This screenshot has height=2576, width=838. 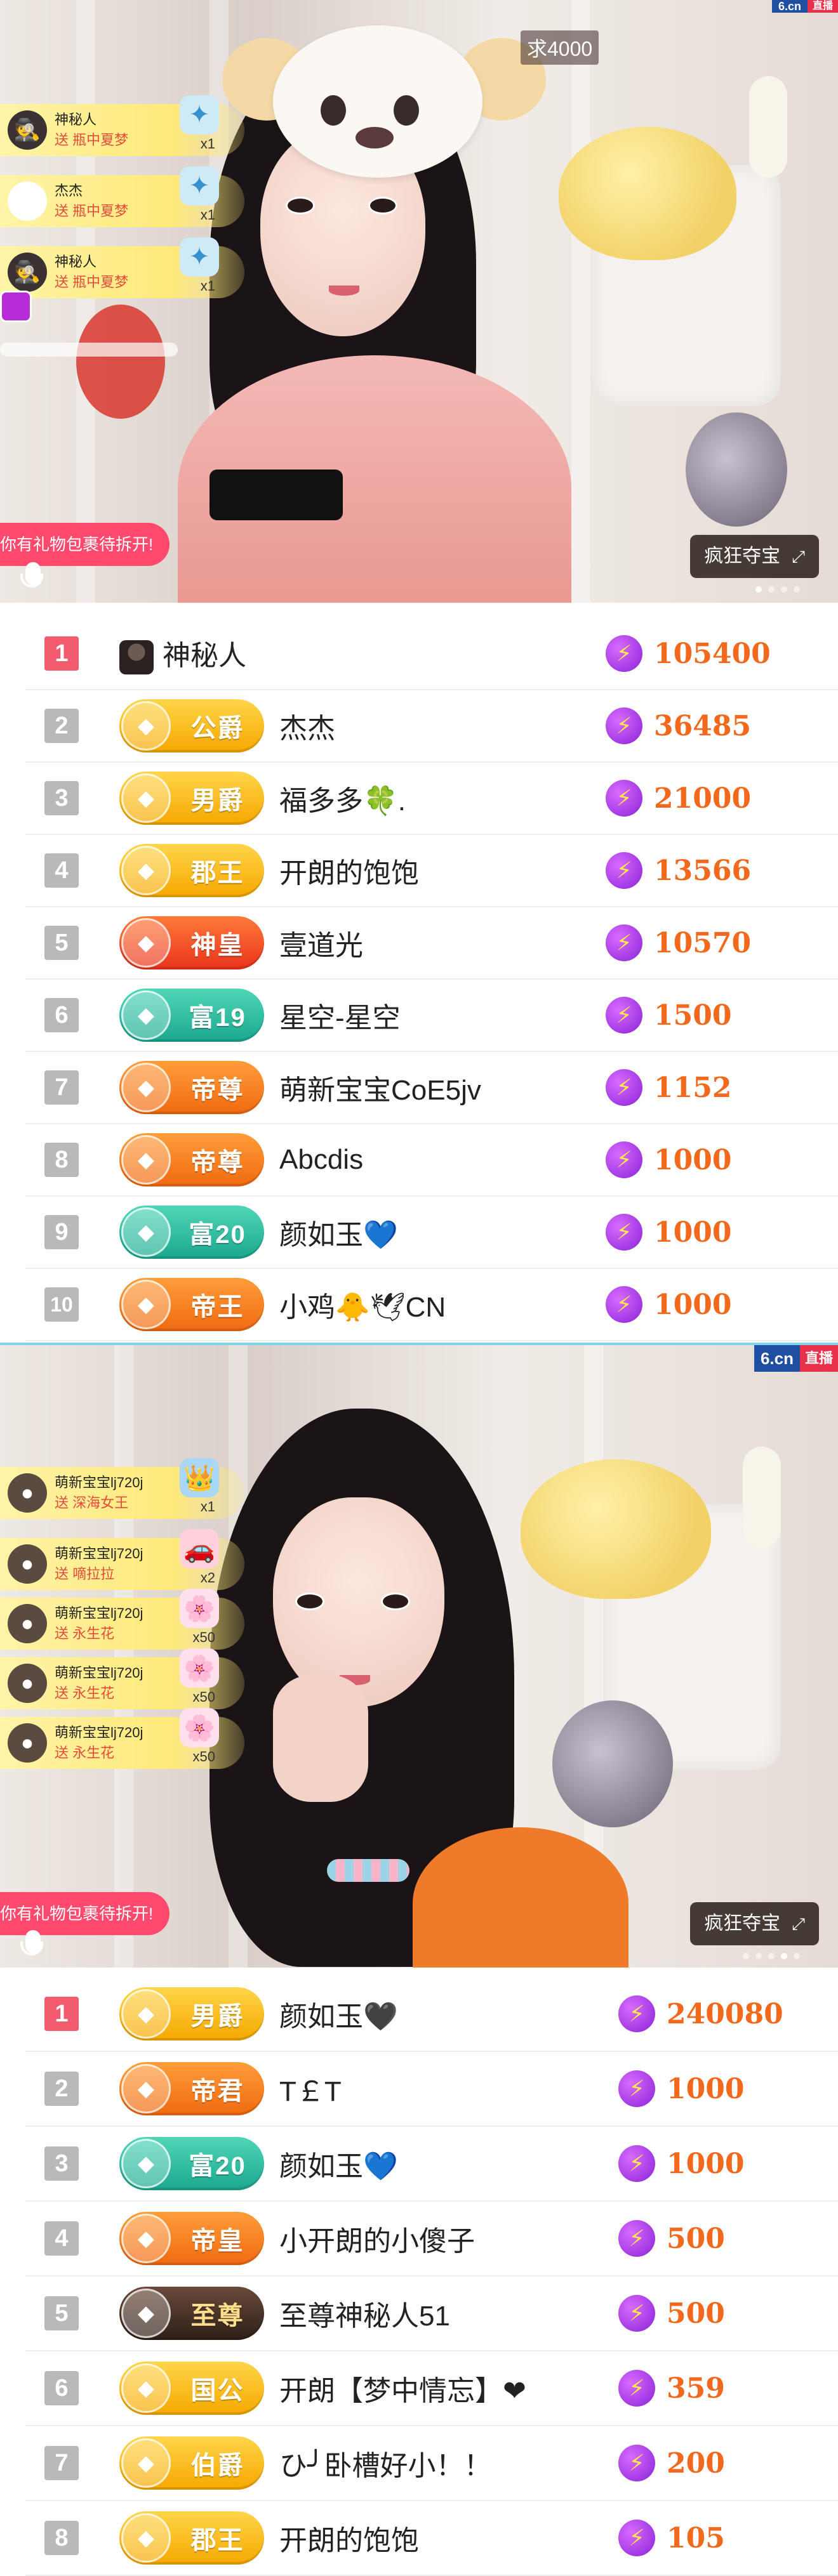 I want to click on user-nickname-text: Abcdis, so click(x=321, y=1159).